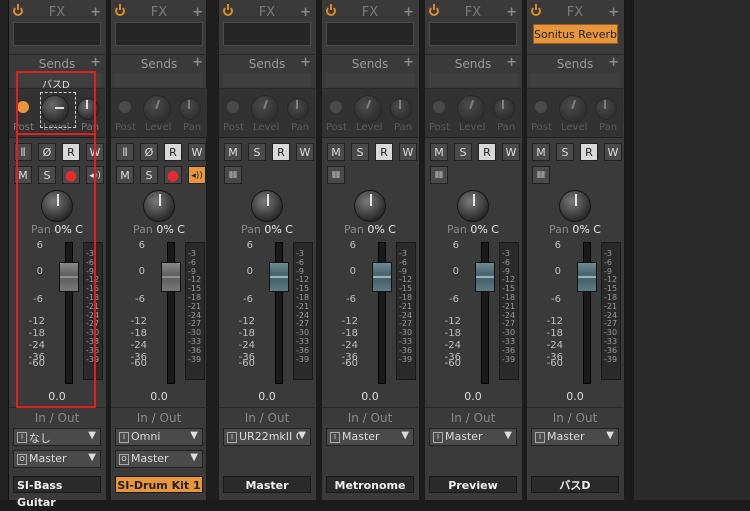 Image resolution: width=750 pixels, height=511 pixels. What do you see at coordinates (575, 484) in the screenshot?
I see `channel-name: バスD` at bounding box center [575, 484].